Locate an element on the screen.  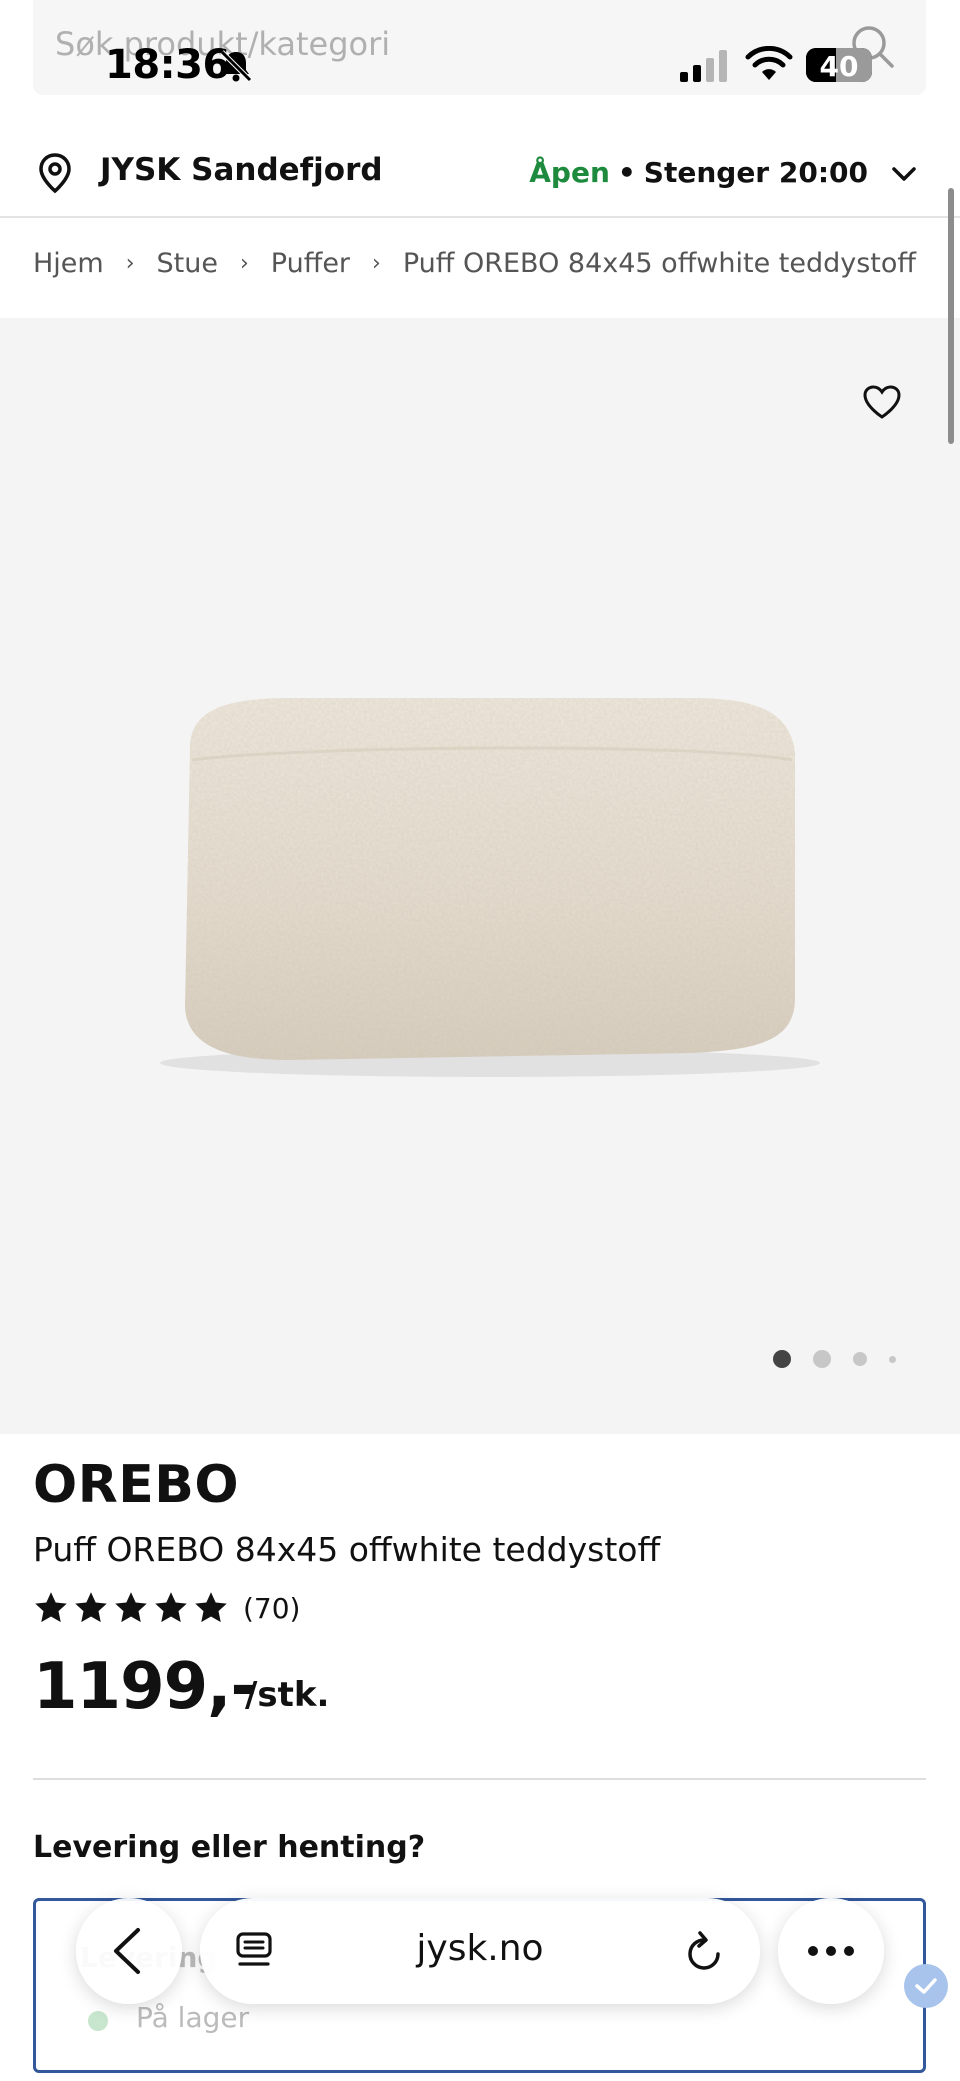
chevron-left-icon is located at coordinates (127, 1951).